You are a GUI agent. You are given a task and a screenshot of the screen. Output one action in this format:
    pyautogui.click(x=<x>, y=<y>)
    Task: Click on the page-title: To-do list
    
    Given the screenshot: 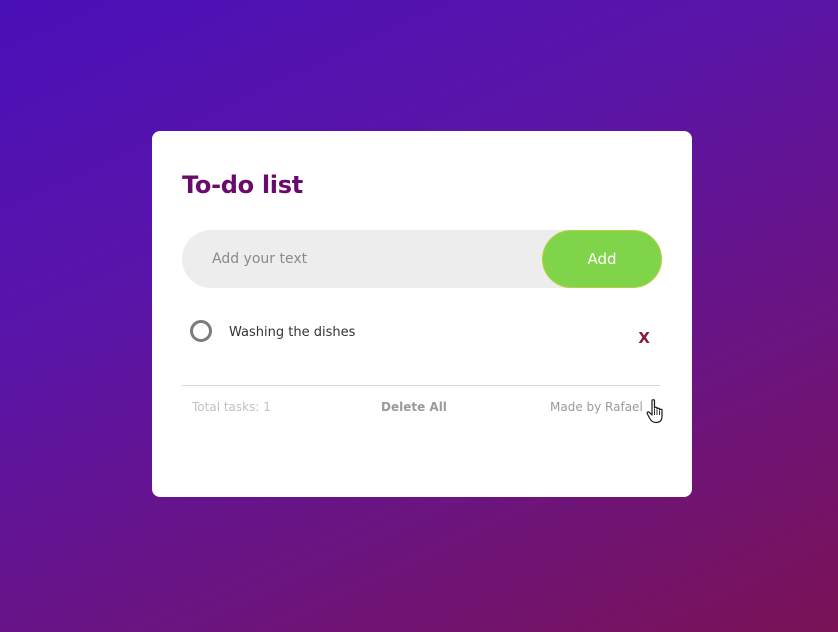 What is the action you would take?
    pyautogui.click(x=242, y=185)
    